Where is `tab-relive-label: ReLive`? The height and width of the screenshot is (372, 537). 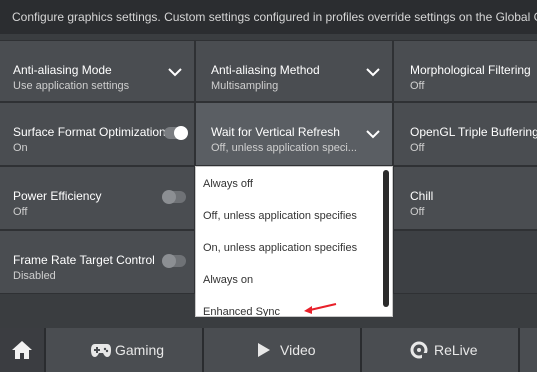 tab-relive-label: ReLive is located at coordinates (456, 350).